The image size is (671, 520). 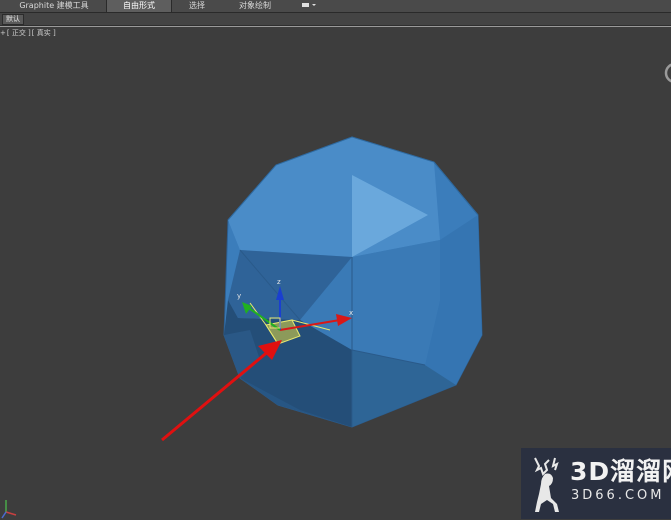 I want to click on deer-logo-icon, so click(x=546, y=484).